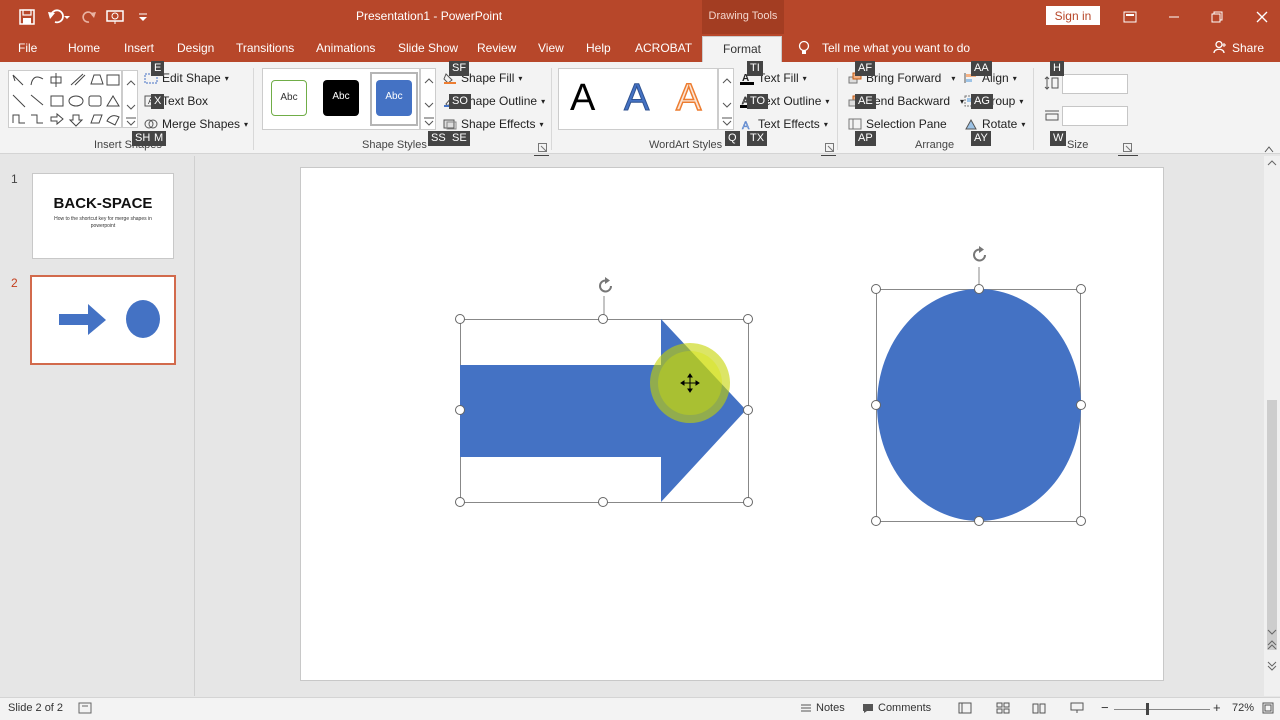  What do you see at coordinates (289, 98) in the screenshot?
I see `shape-style-outline: Abc` at bounding box center [289, 98].